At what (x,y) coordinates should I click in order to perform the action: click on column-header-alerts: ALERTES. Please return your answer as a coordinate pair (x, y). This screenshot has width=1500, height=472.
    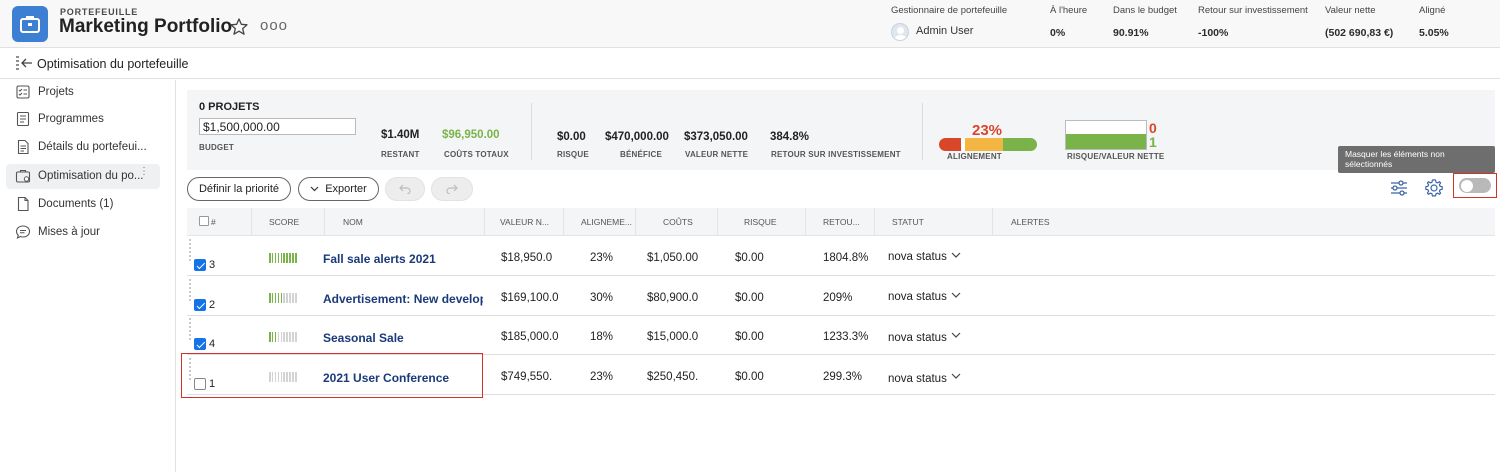
    Looking at the image, I should click on (1030, 222).